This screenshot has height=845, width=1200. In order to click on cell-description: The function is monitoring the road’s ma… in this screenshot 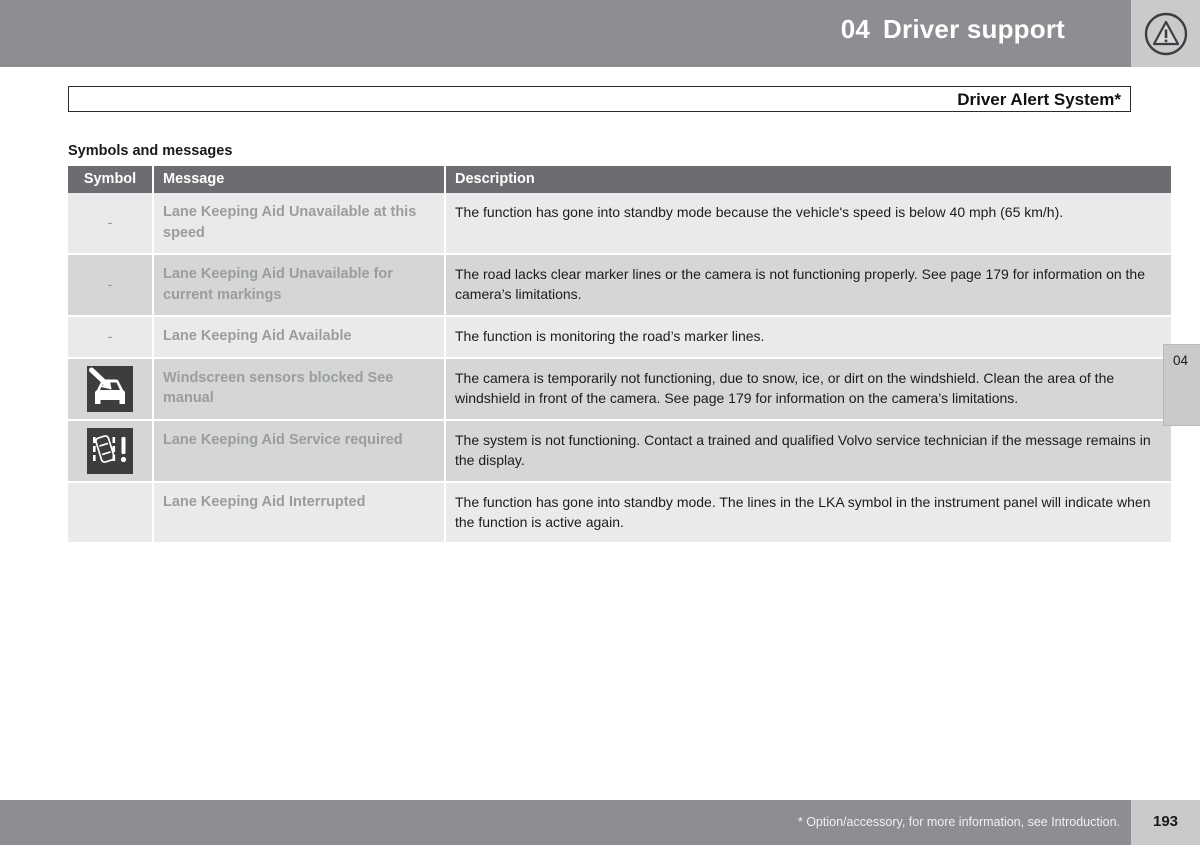, I will do `click(808, 337)`.